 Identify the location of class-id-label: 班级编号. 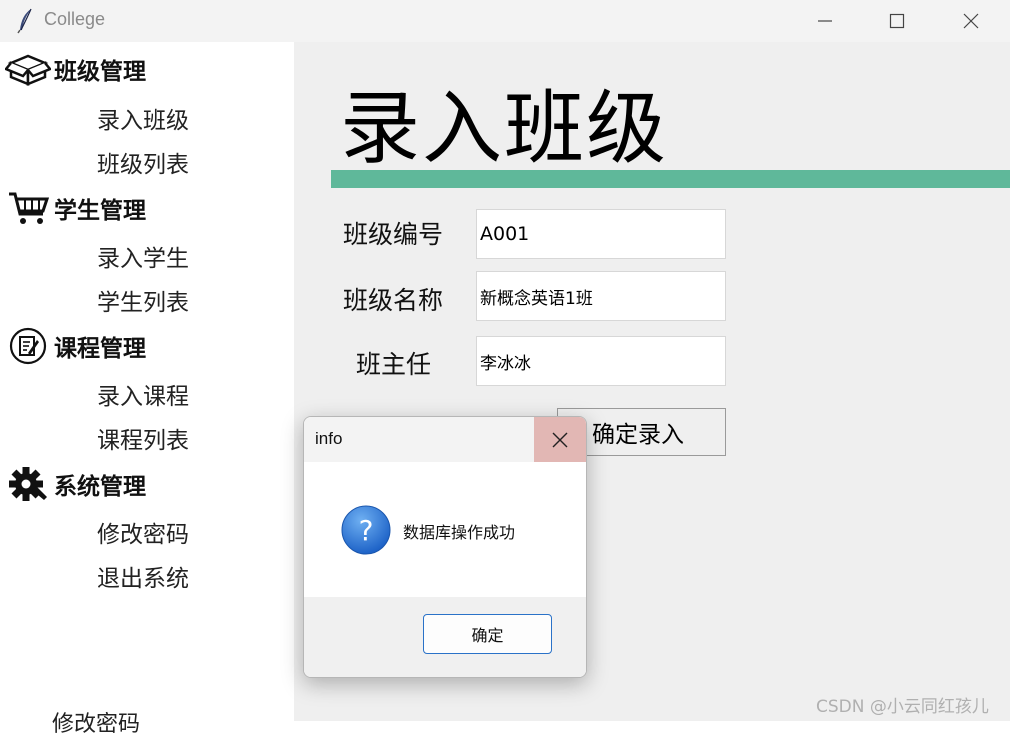
(393, 234).